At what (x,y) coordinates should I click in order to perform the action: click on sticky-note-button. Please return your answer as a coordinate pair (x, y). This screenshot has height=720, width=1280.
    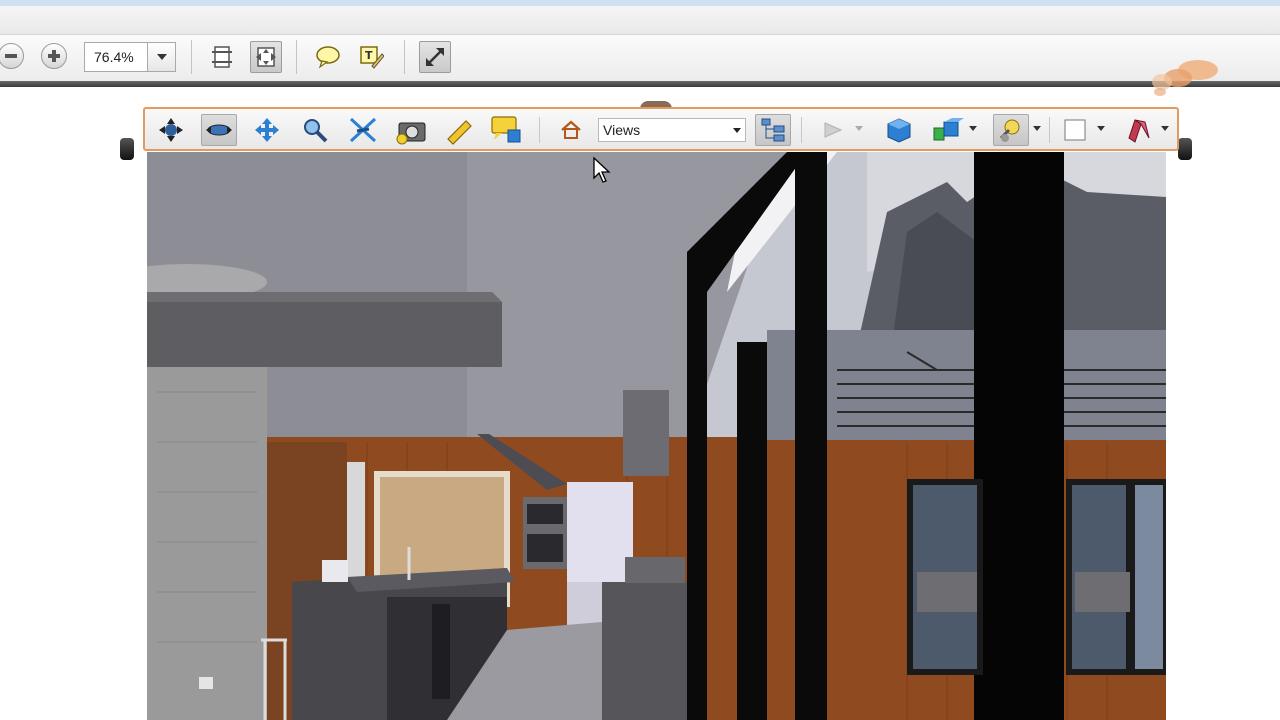
    Looking at the image, I should click on (328, 57).